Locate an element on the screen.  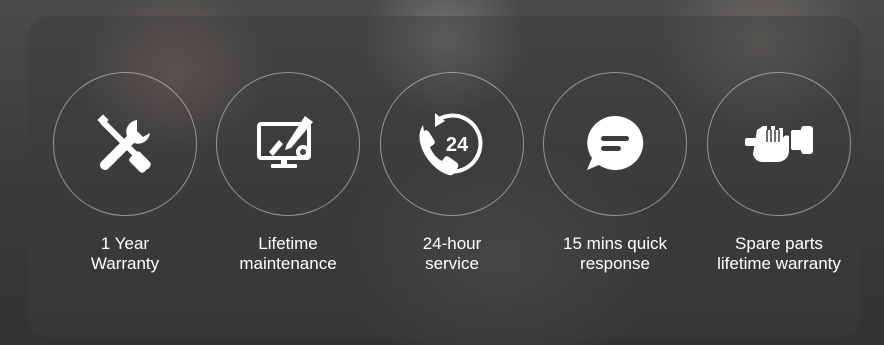
feature-label: 1 Year Warranty is located at coordinates (125, 254).